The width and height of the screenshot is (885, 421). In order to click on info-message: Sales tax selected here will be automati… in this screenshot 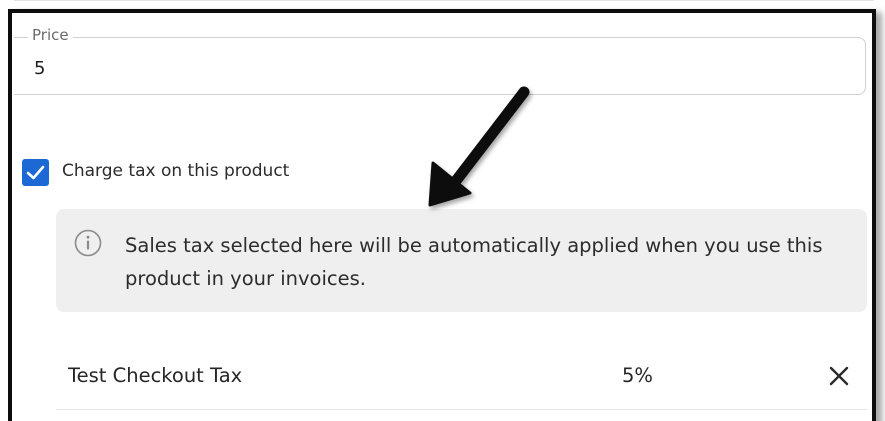, I will do `click(474, 262)`.